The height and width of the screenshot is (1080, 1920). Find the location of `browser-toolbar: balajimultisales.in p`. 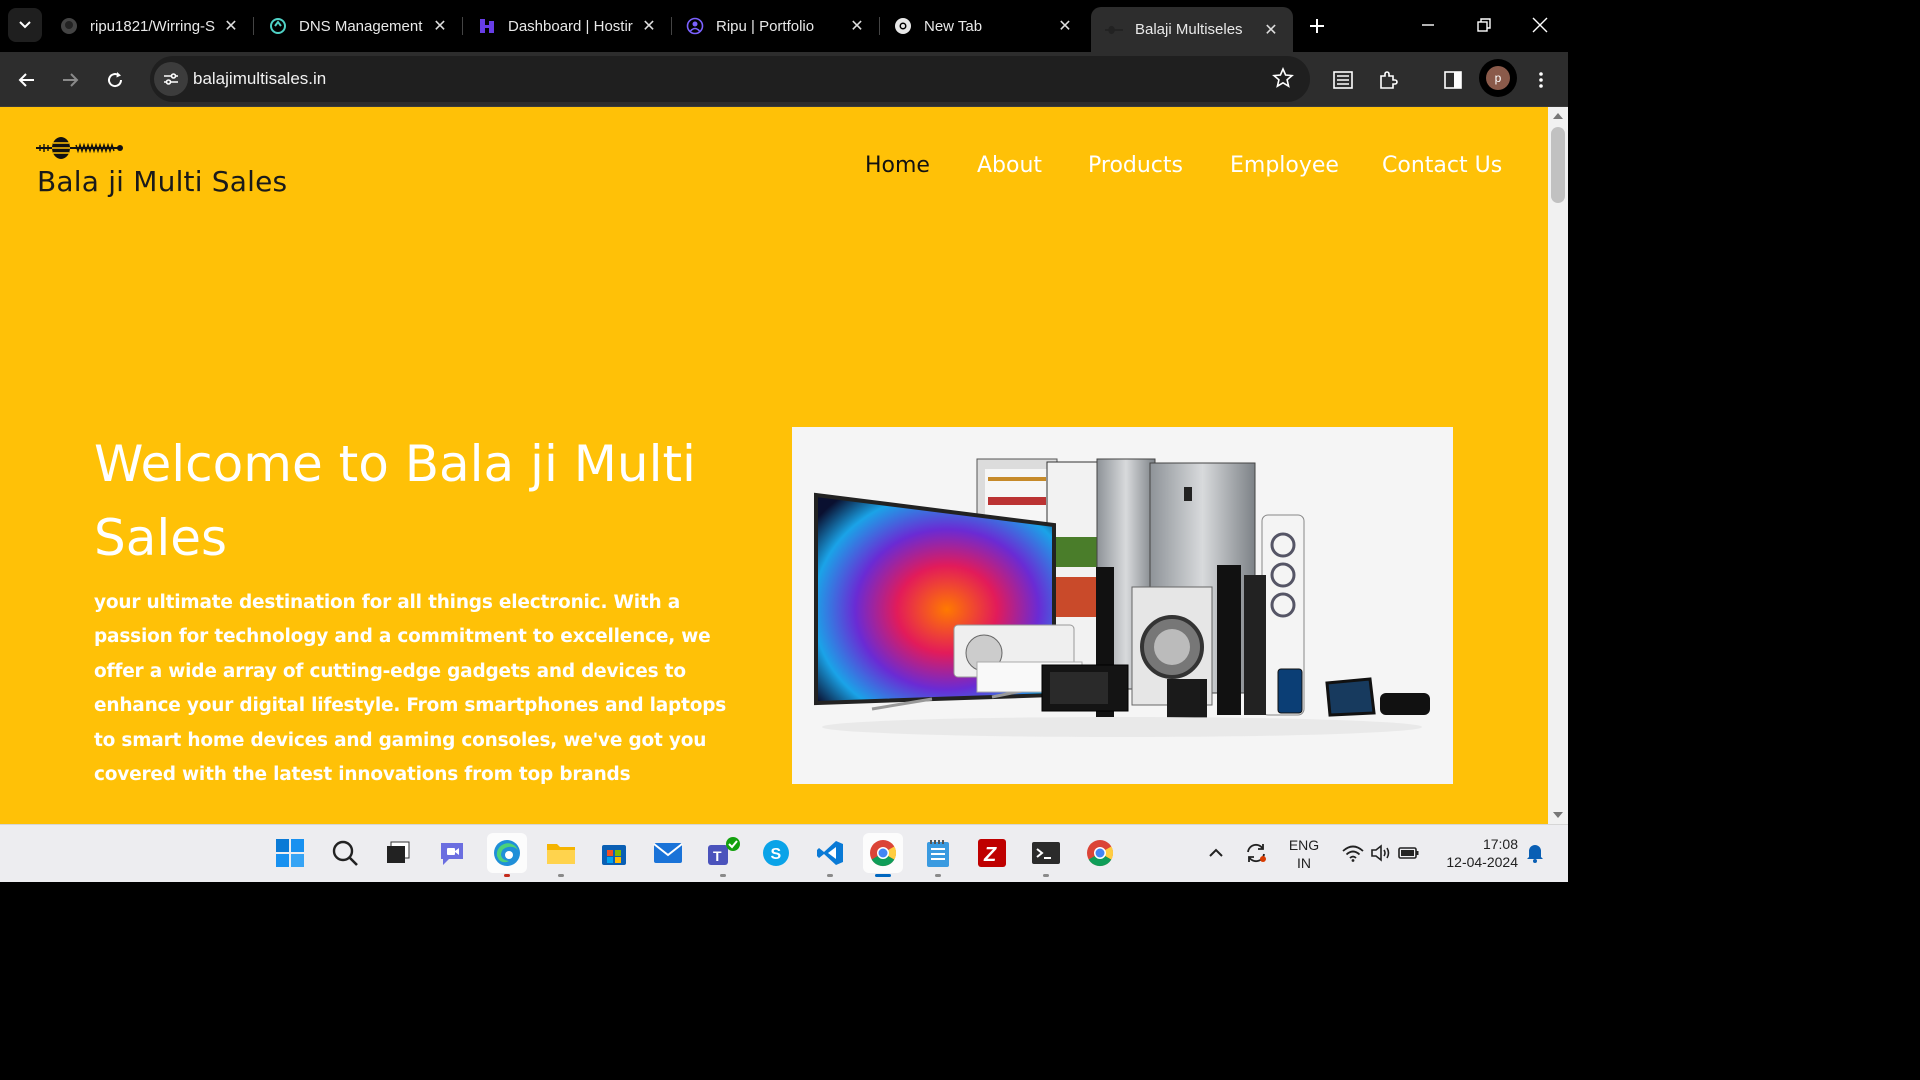

browser-toolbar: balajimultisales.in p is located at coordinates (784, 79).